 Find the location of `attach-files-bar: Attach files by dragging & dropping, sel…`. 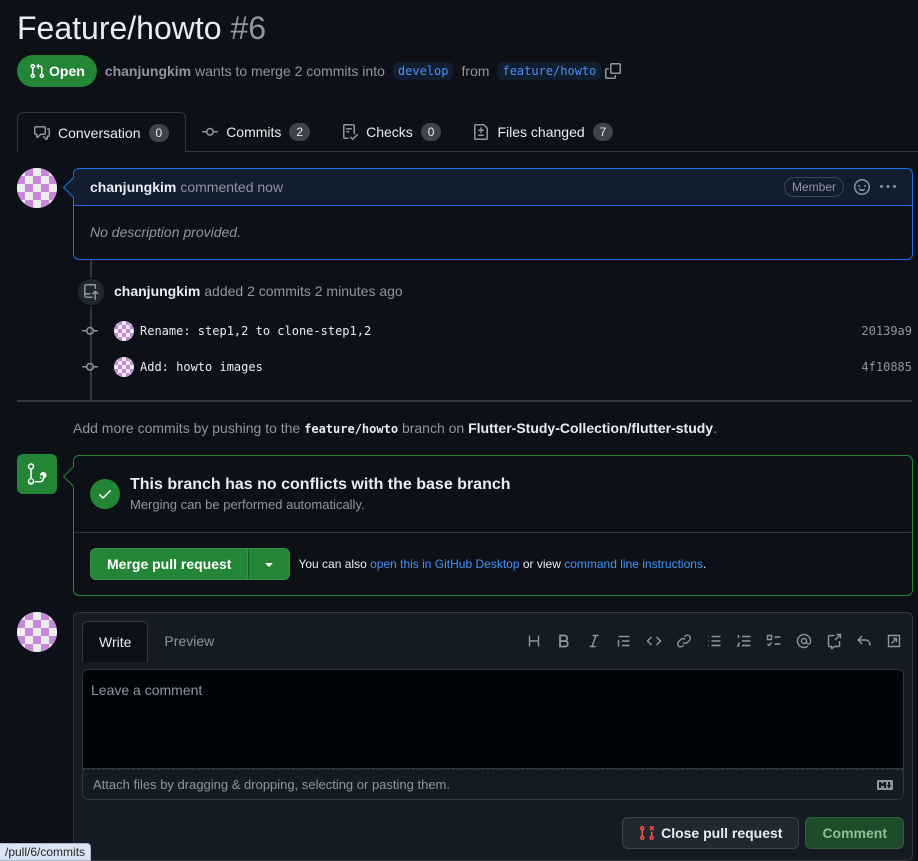

attach-files-bar: Attach files by dragging & dropping, sel… is located at coordinates (493, 784).